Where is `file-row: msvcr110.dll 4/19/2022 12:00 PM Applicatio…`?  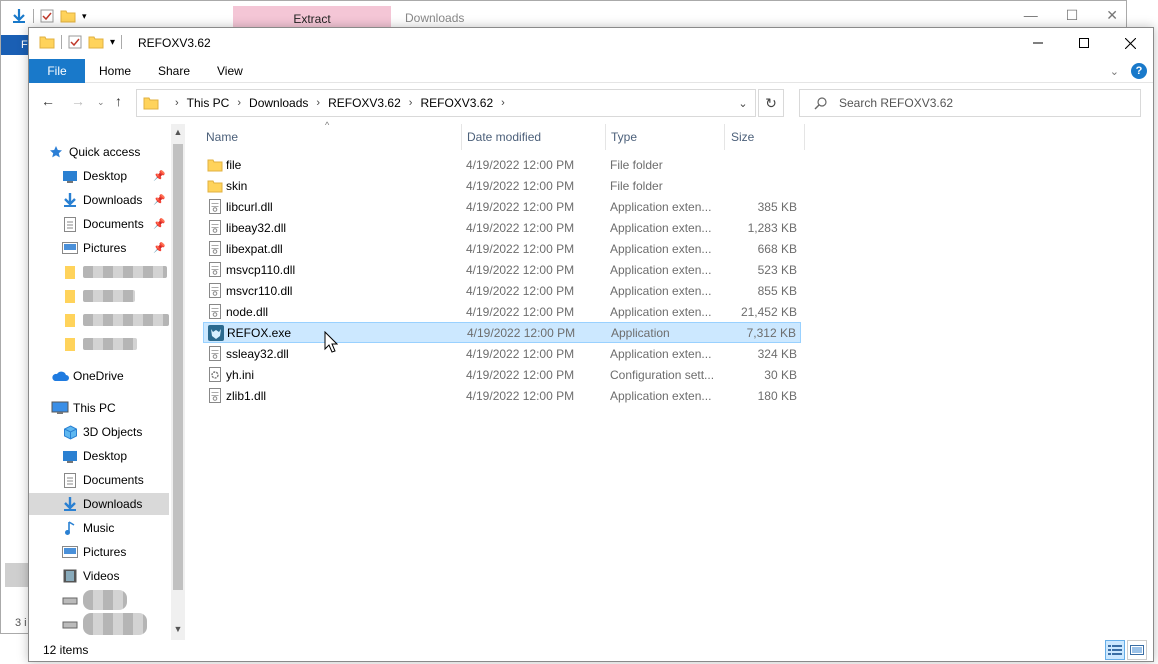
file-row: msvcr110.dll 4/19/2022 12:00 PM Applicatio… is located at coordinates (502, 290).